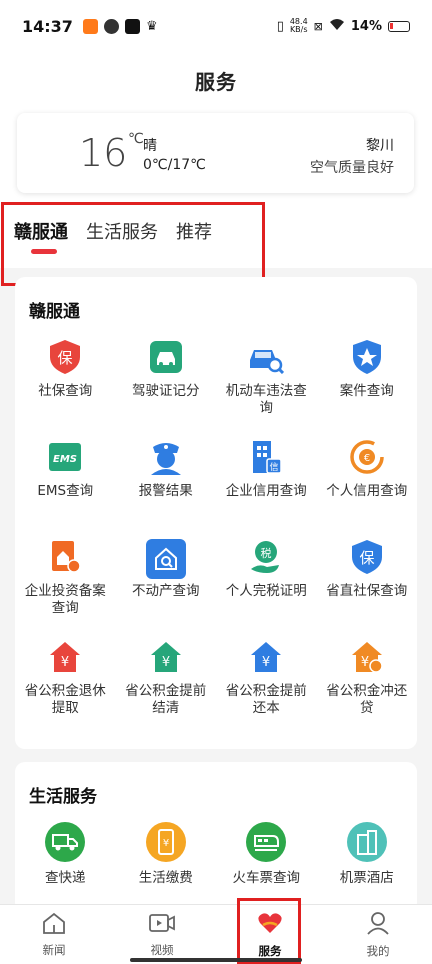  What do you see at coordinates (378, 950) in the screenshot?
I see `nav-label: 我的` at bounding box center [378, 950].